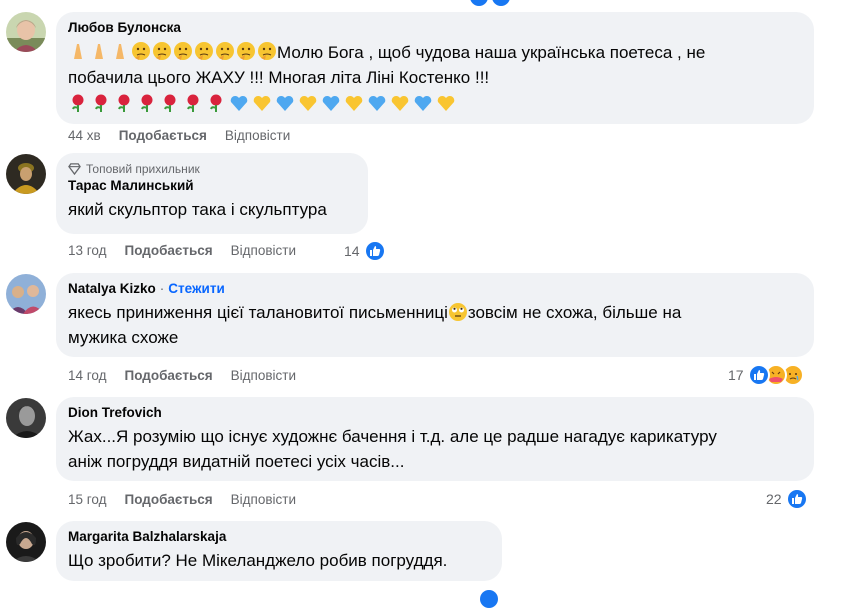  What do you see at coordinates (435, 28) in the screenshot?
I see `comment-author: Любов Булонска` at bounding box center [435, 28].